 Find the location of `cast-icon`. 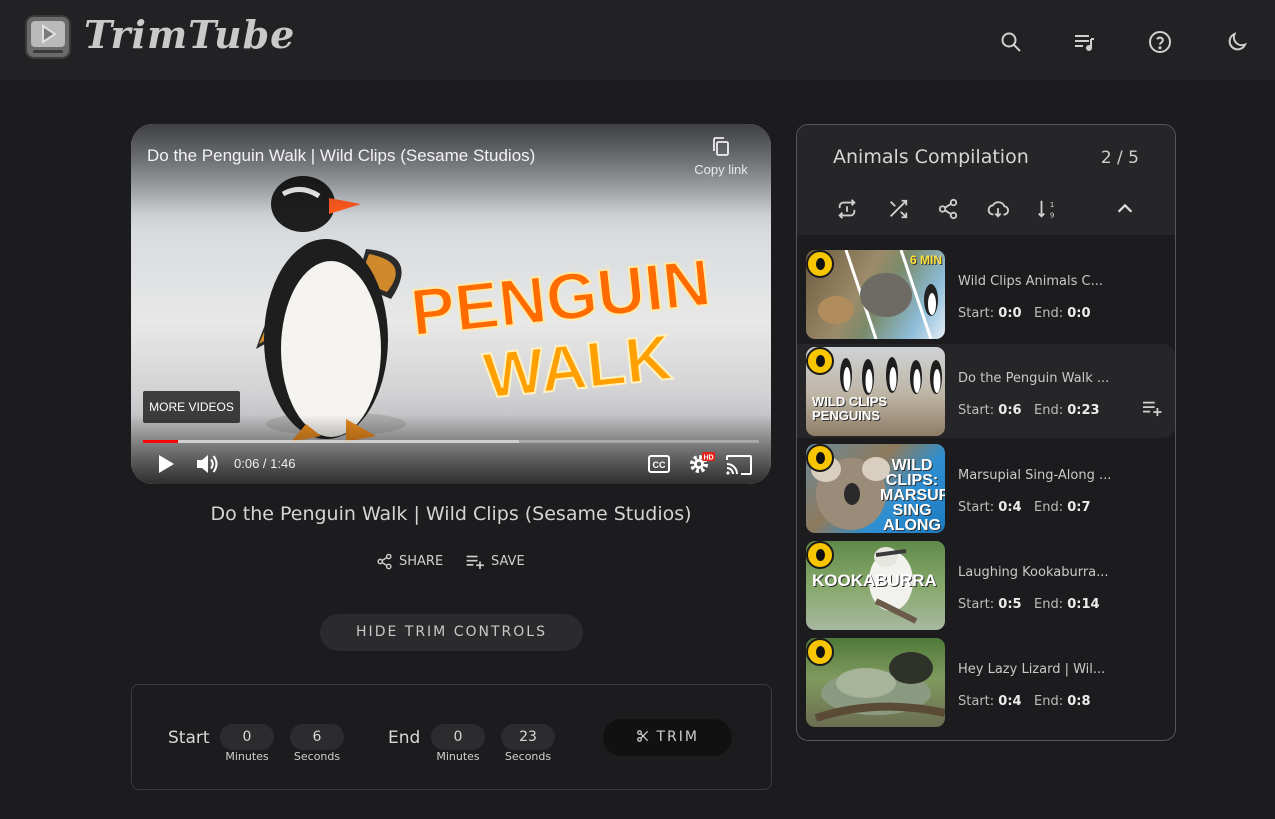

cast-icon is located at coordinates (739, 465).